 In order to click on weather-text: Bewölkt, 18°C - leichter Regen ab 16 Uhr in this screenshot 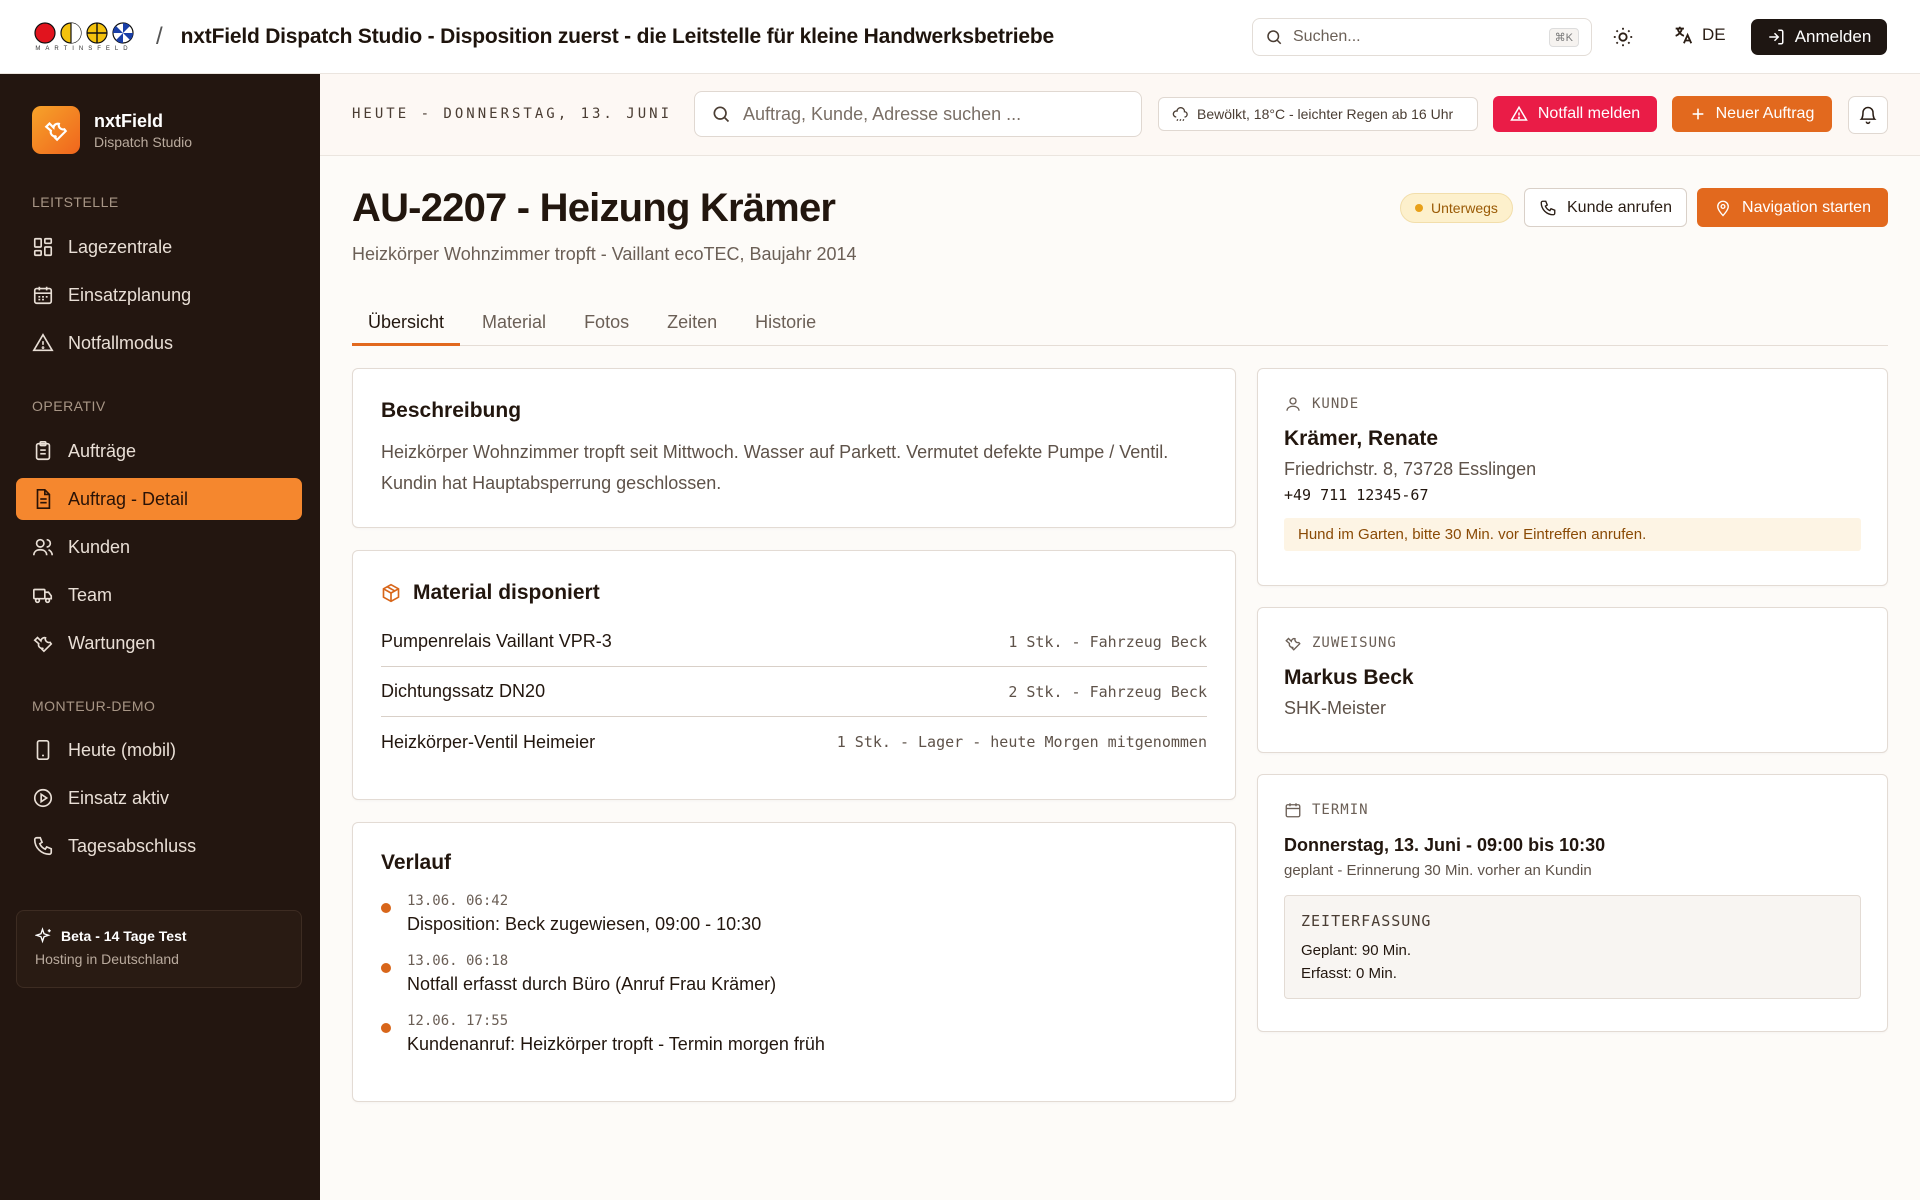, I will do `click(1325, 114)`.